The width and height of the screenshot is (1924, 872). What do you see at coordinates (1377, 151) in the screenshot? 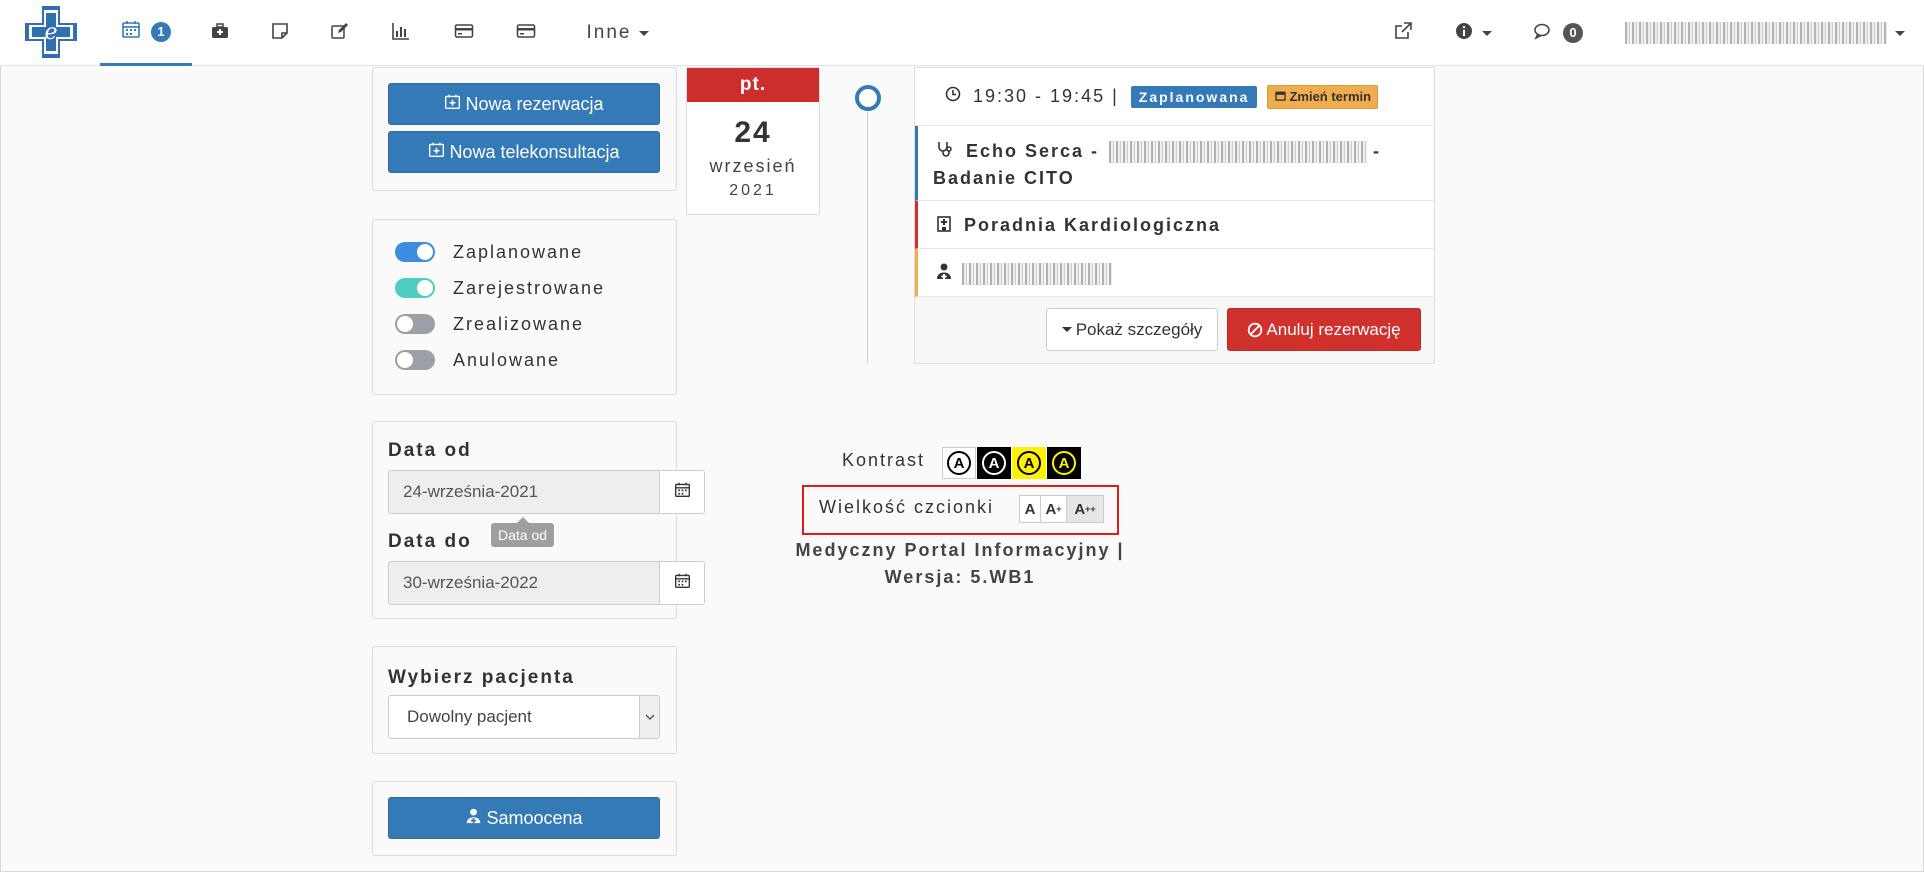
I see `appointment-service-dash: -` at bounding box center [1377, 151].